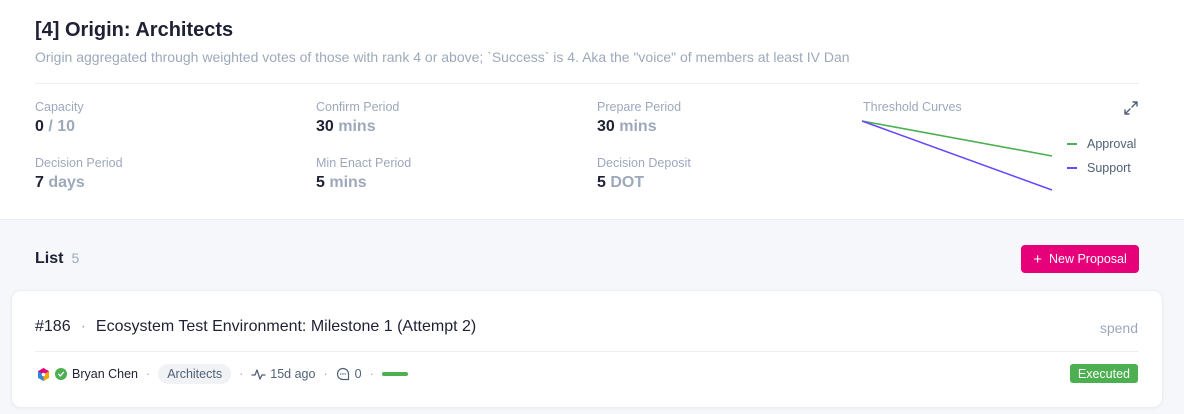 The height and width of the screenshot is (414, 1184). What do you see at coordinates (43, 374) in the screenshot?
I see `avatar-icon` at bounding box center [43, 374].